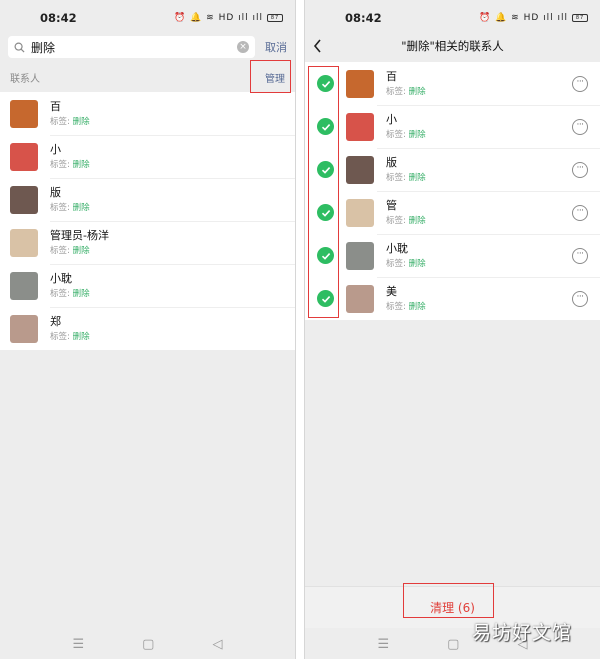  I want to click on related-contact-row: 管标签: 删除 ···, so click(452, 212).